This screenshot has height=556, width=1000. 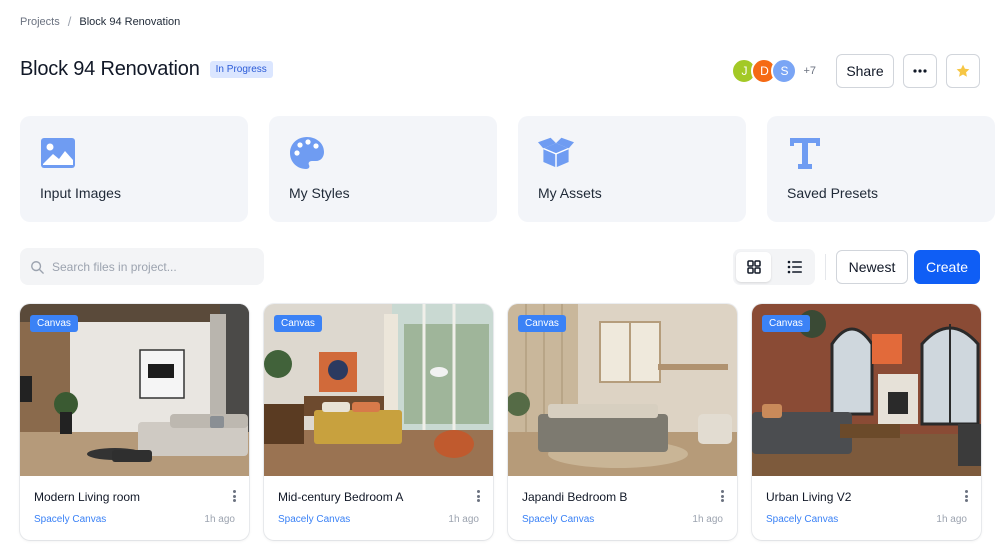 I want to click on header-actions: J D S +7 Share, so click(x=855, y=71).